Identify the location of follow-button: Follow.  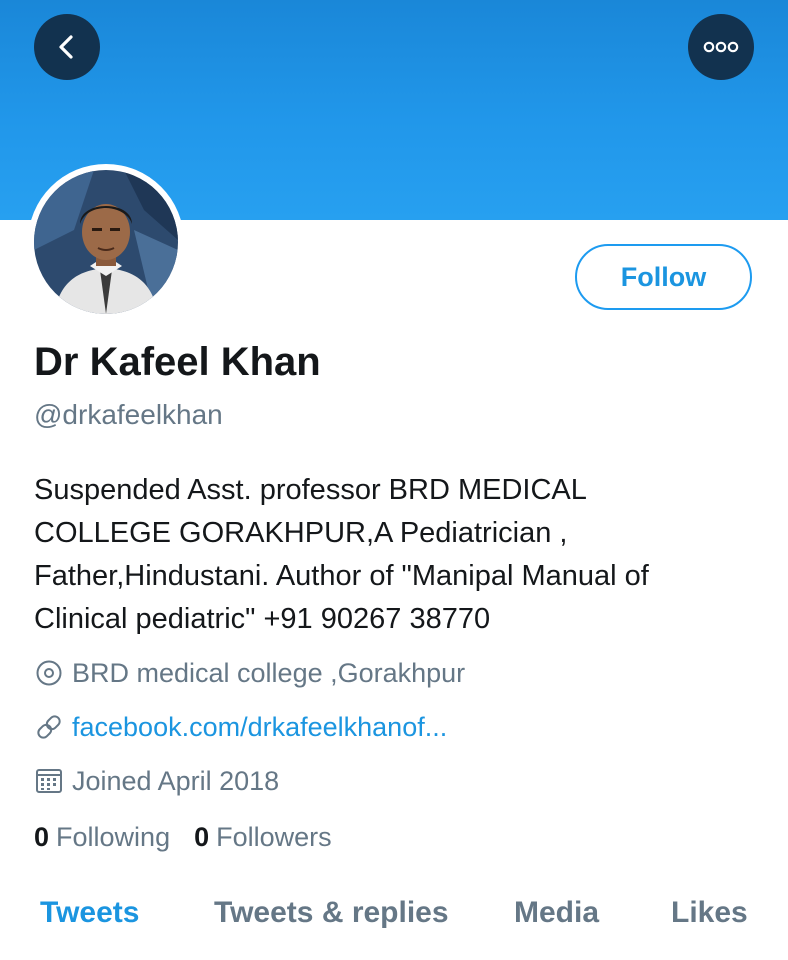
(663, 277).